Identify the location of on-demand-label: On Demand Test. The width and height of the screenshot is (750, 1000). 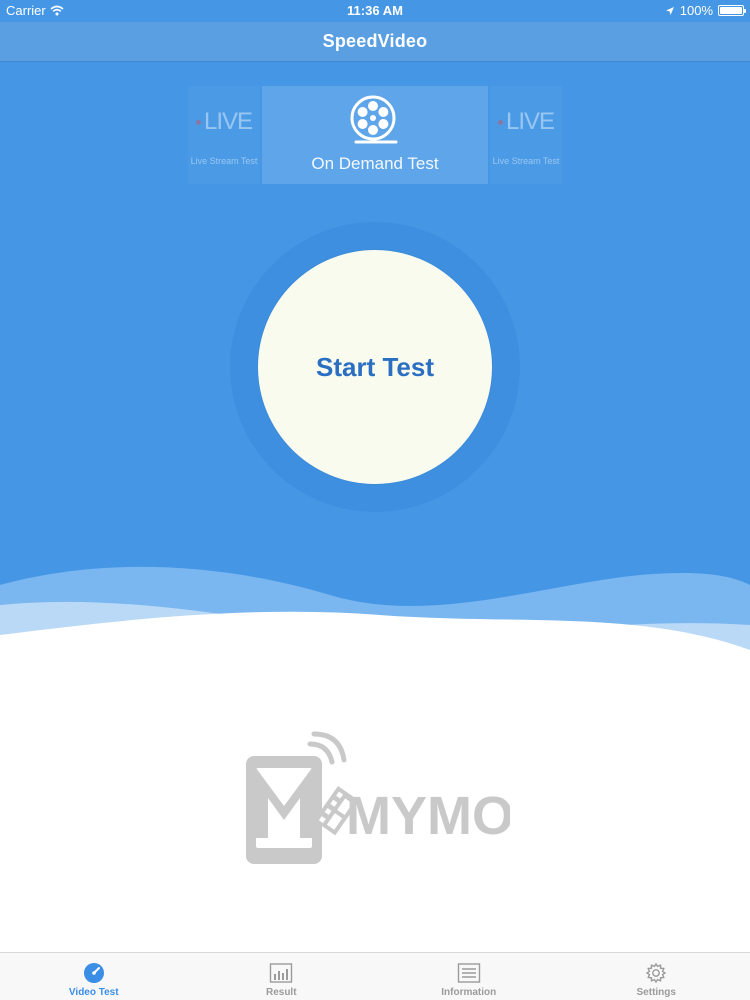
(375, 163).